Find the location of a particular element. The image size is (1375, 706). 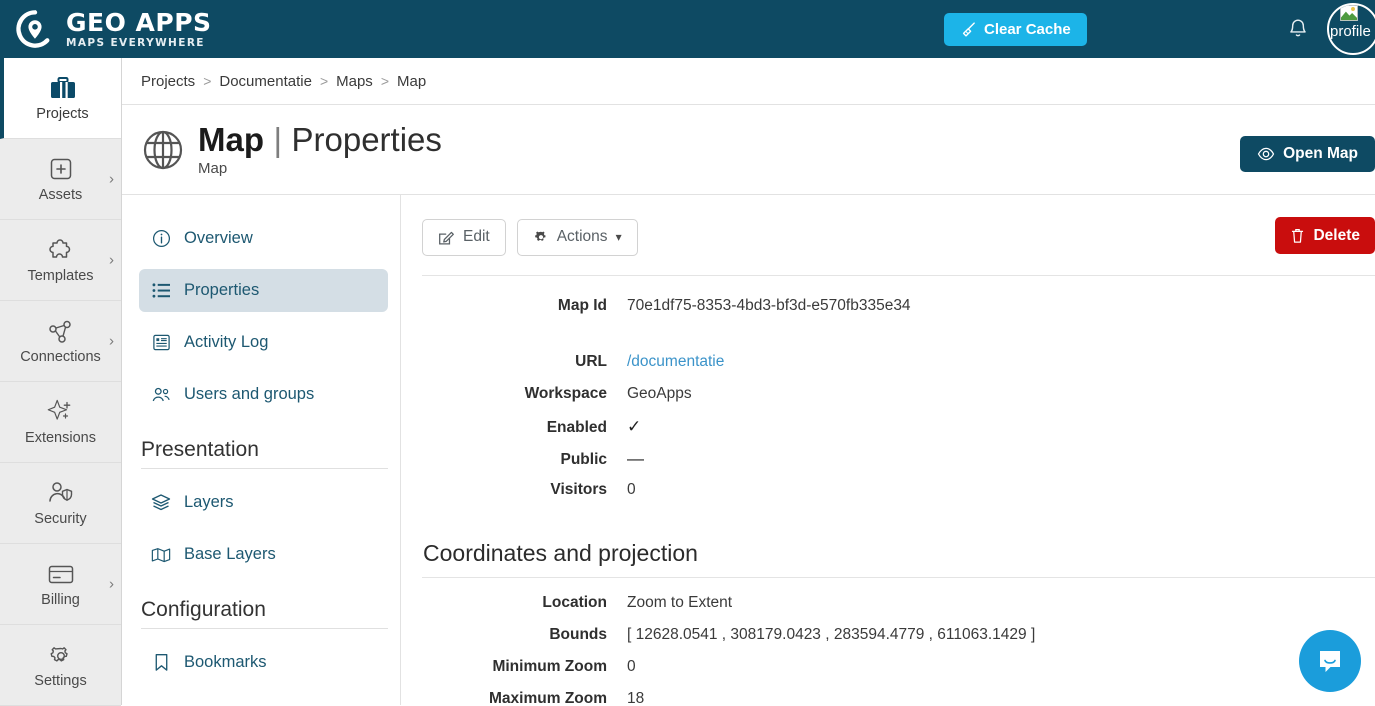

sidebar-label-extensions: Extensions is located at coordinates (60, 438).